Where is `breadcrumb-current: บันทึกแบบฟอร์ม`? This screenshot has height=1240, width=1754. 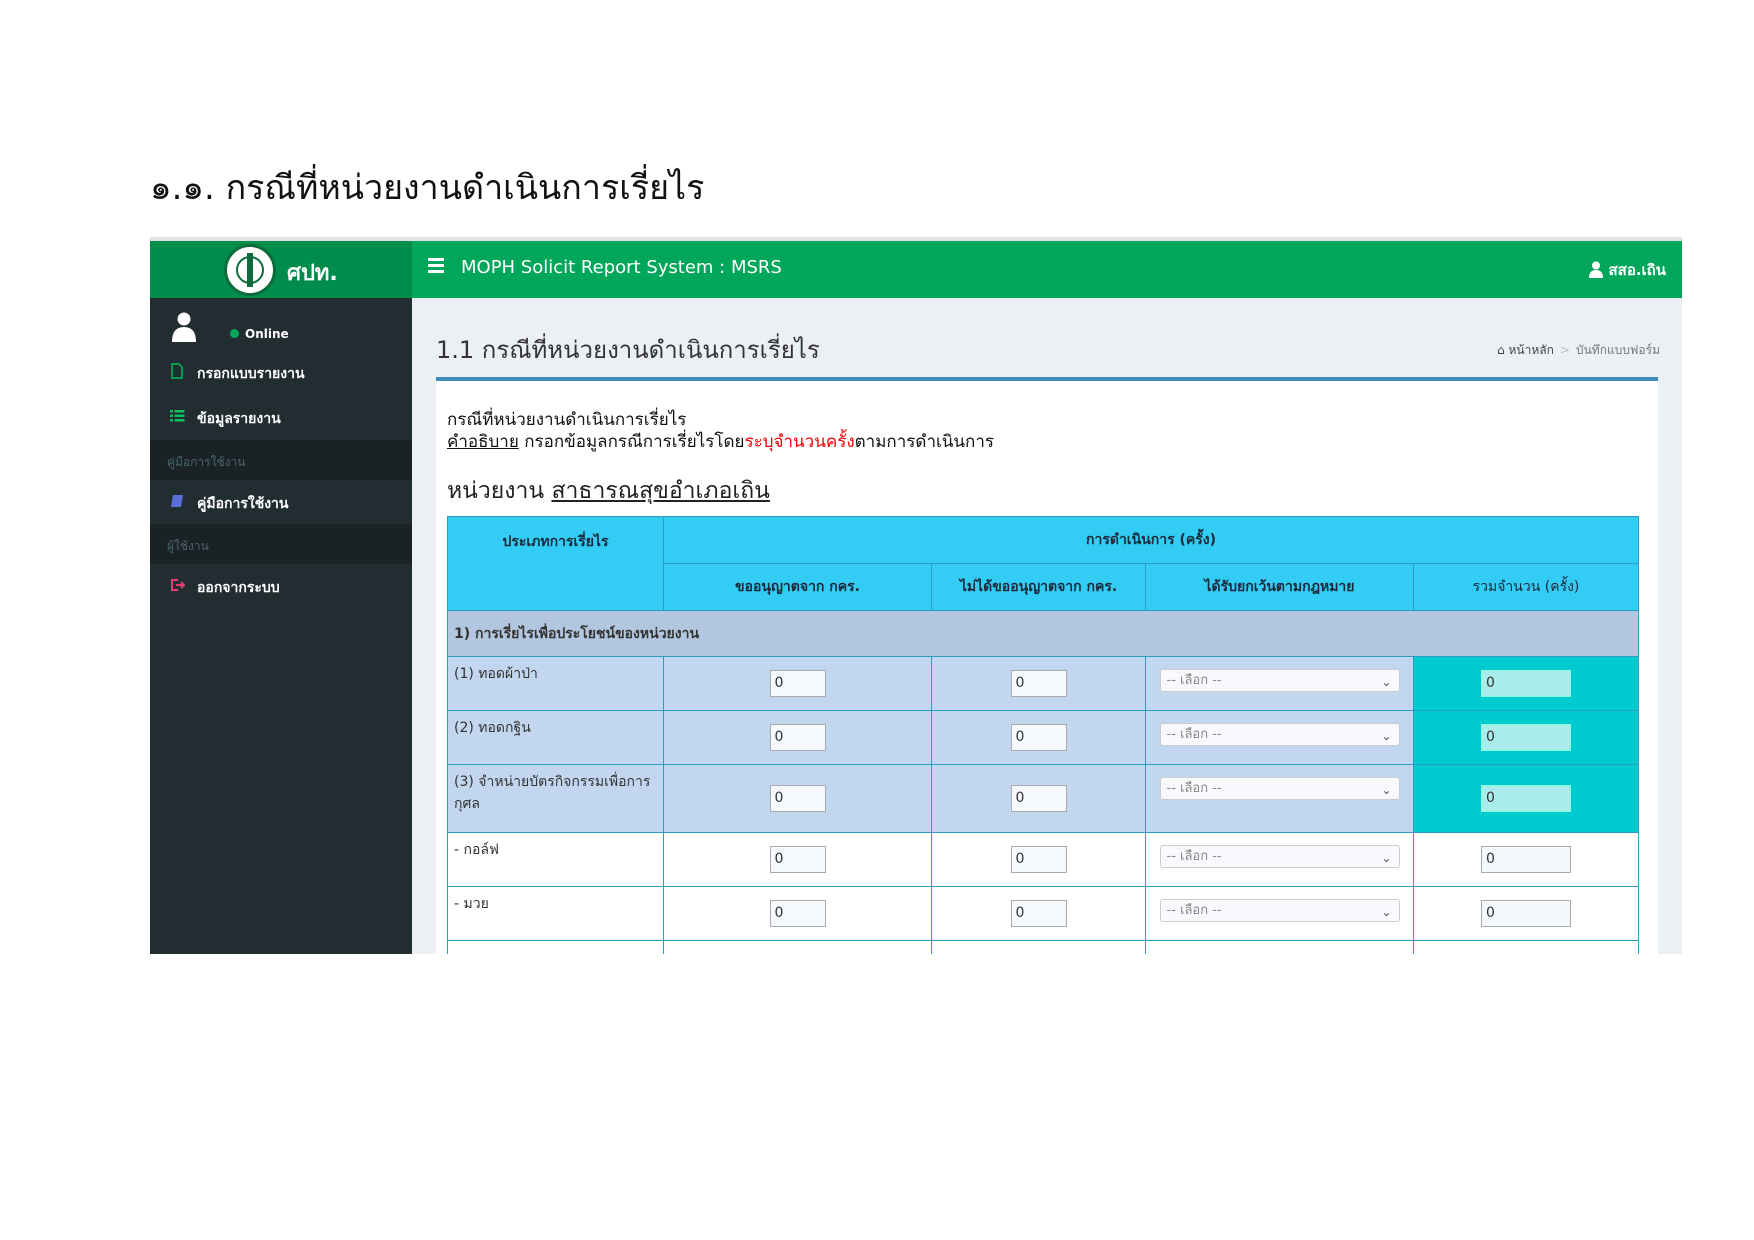 breadcrumb-current: บันทึกแบบฟอร์ม is located at coordinates (1617, 350).